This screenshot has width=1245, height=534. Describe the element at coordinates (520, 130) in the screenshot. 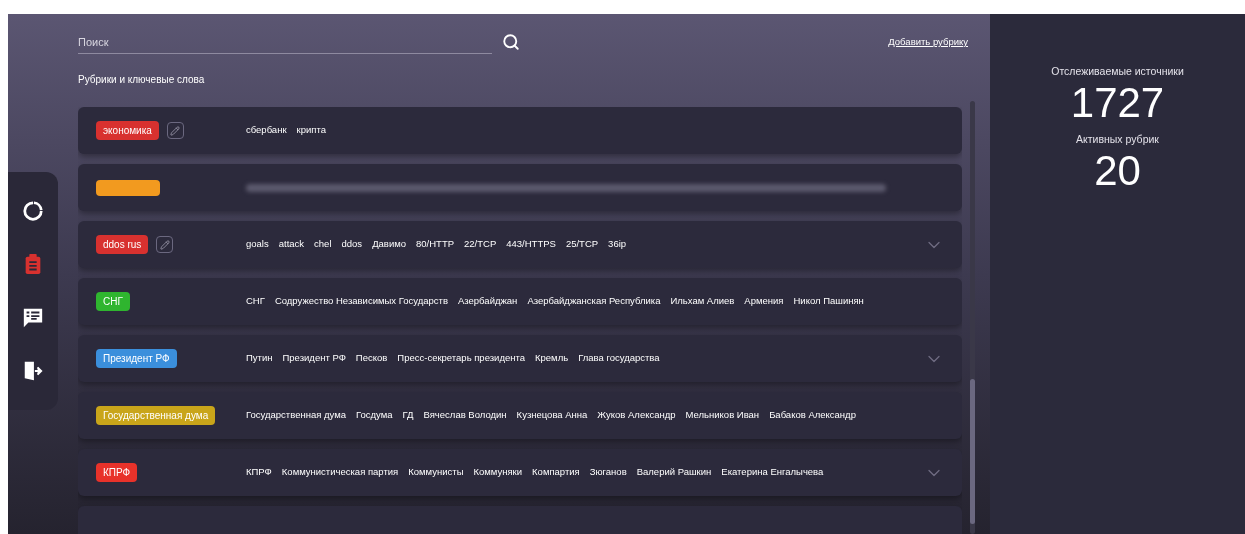

I see `rubric-row: экономика сбербанк крипта` at that location.